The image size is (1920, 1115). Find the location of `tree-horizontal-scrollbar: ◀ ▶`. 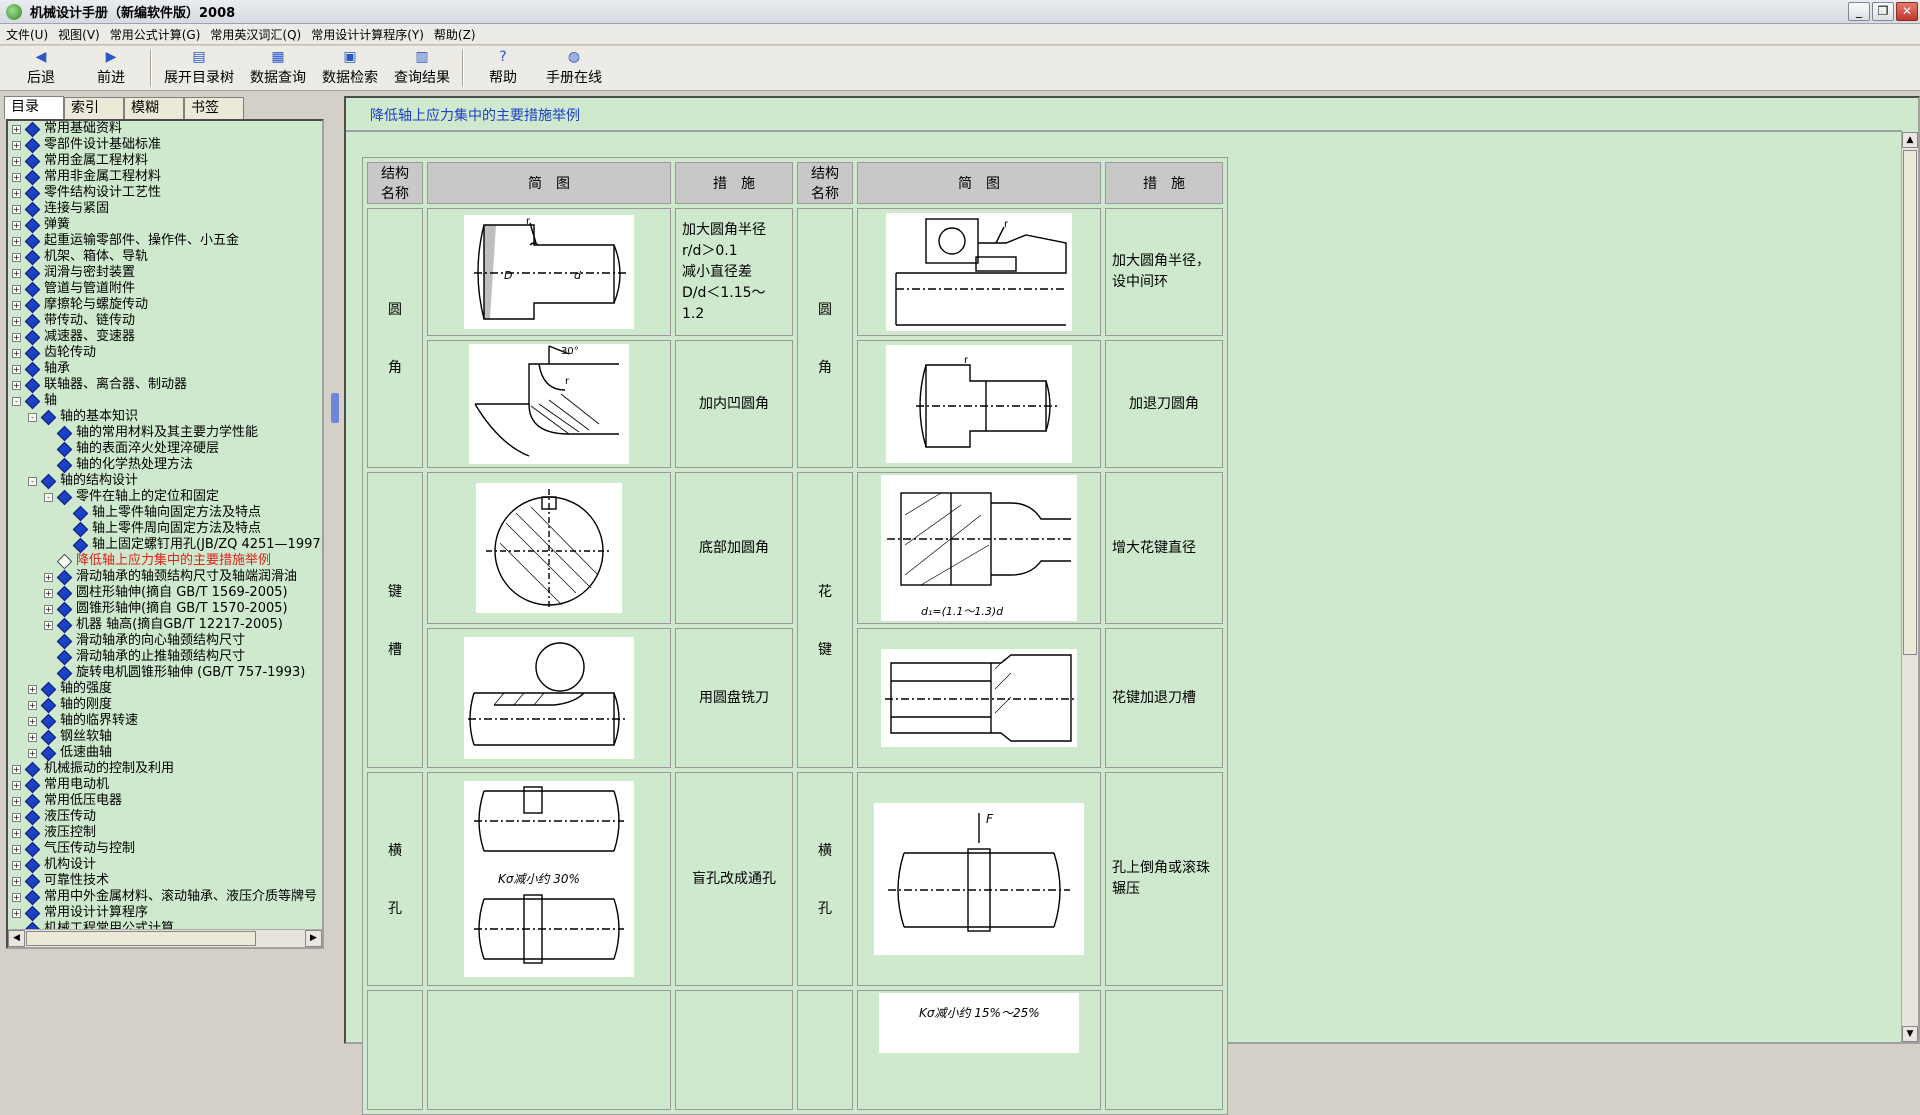

tree-horizontal-scrollbar: ◀ ▶ is located at coordinates (165, 938).